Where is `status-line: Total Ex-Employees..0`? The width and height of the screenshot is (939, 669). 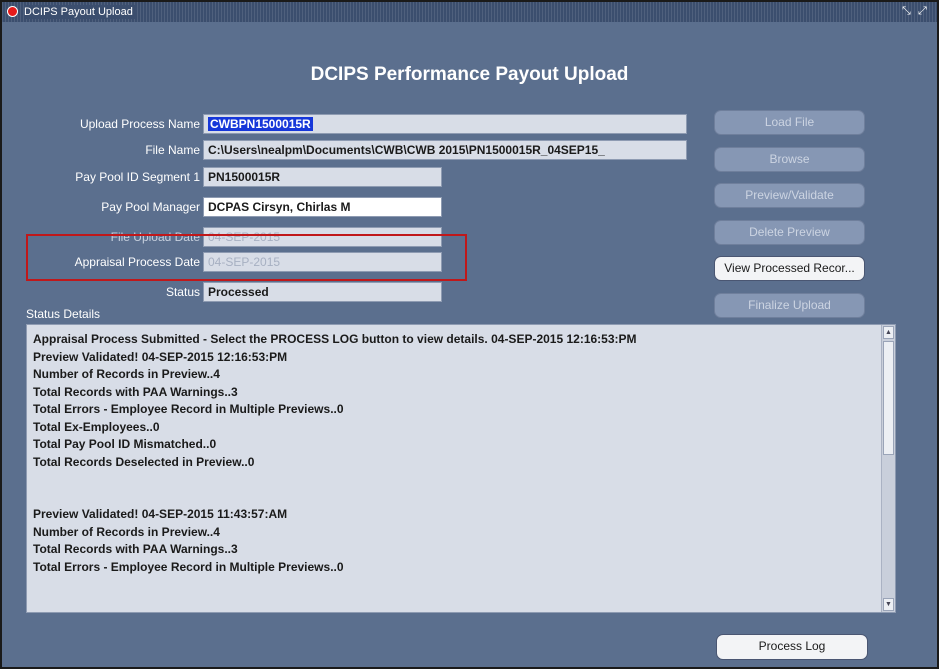 status-line: Total Ex-Employees..0 is located at coordinates (96, 426).